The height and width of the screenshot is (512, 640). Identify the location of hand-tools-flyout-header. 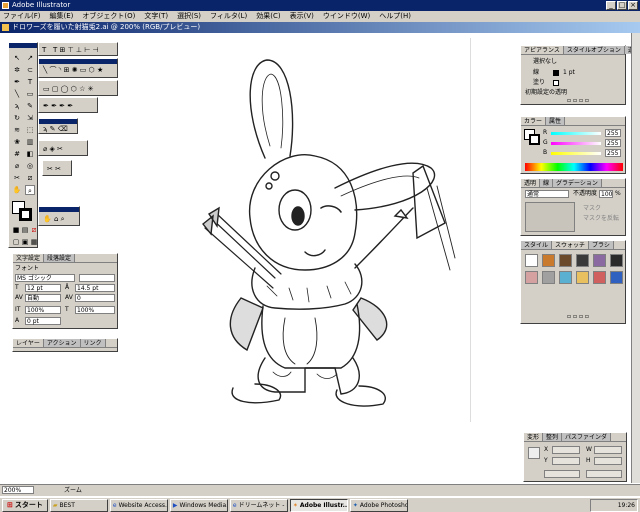
(59, 209).